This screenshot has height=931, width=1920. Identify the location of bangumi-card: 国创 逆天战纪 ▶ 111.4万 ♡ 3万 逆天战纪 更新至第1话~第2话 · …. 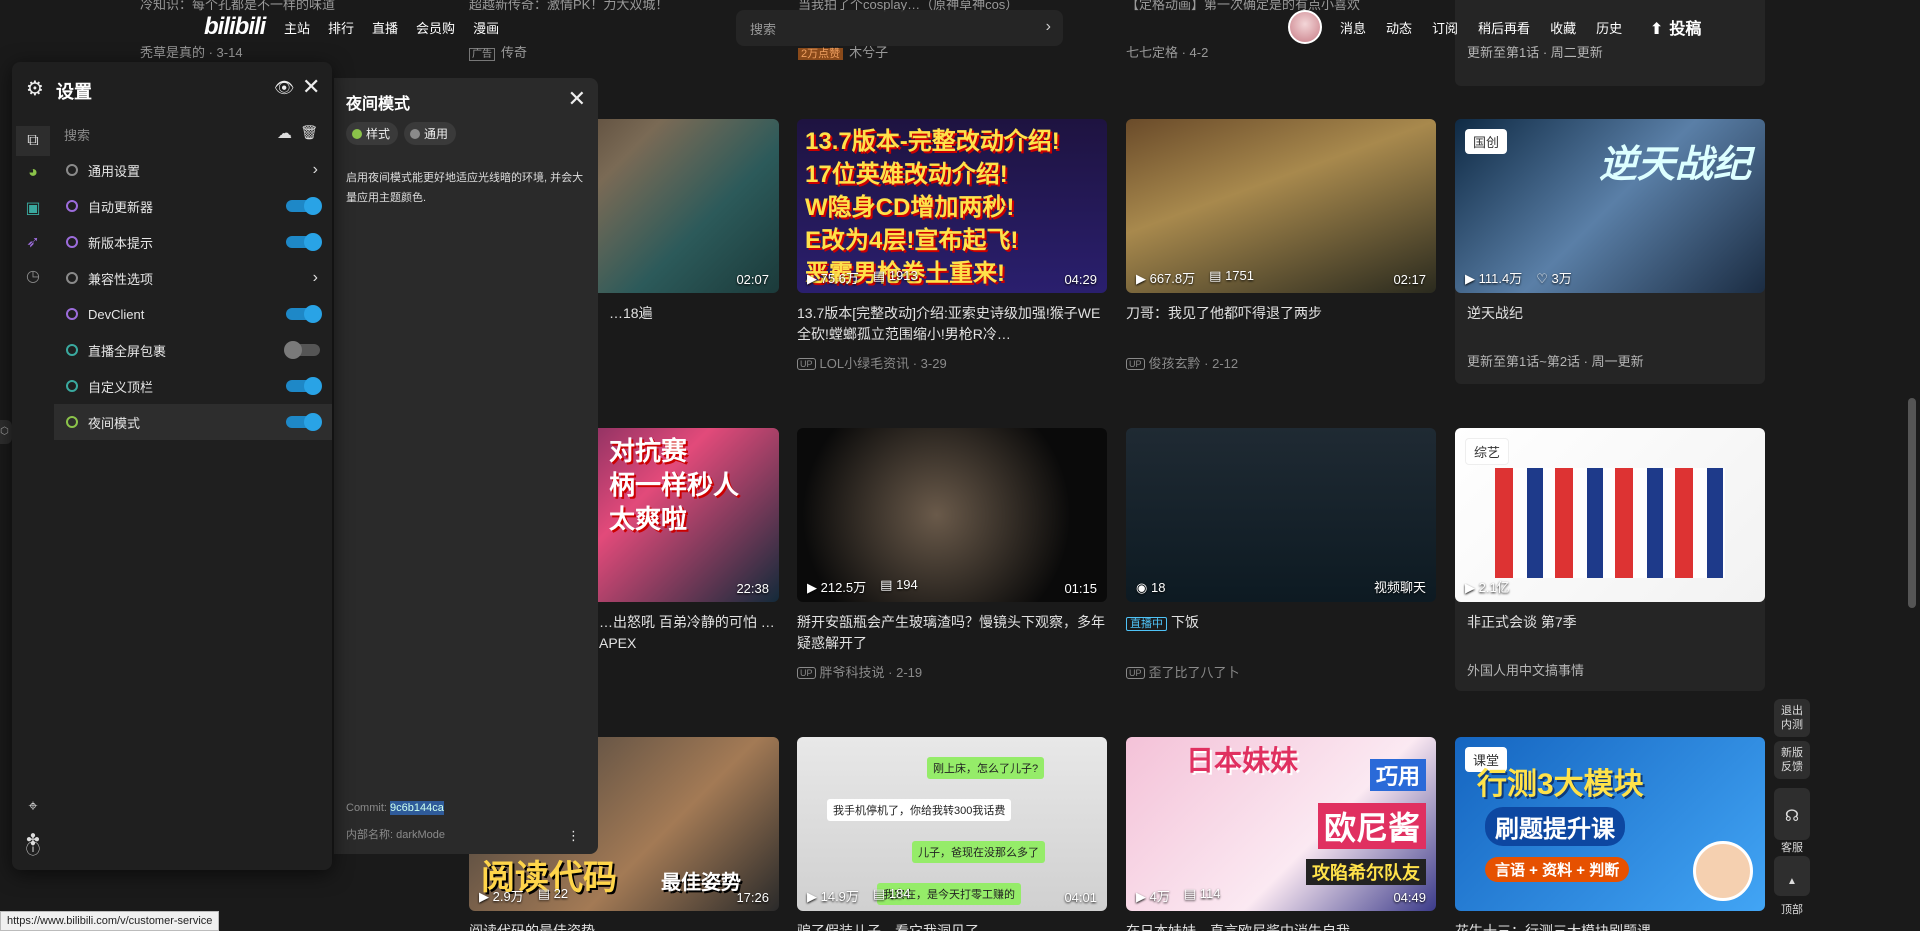
(1610, 251).